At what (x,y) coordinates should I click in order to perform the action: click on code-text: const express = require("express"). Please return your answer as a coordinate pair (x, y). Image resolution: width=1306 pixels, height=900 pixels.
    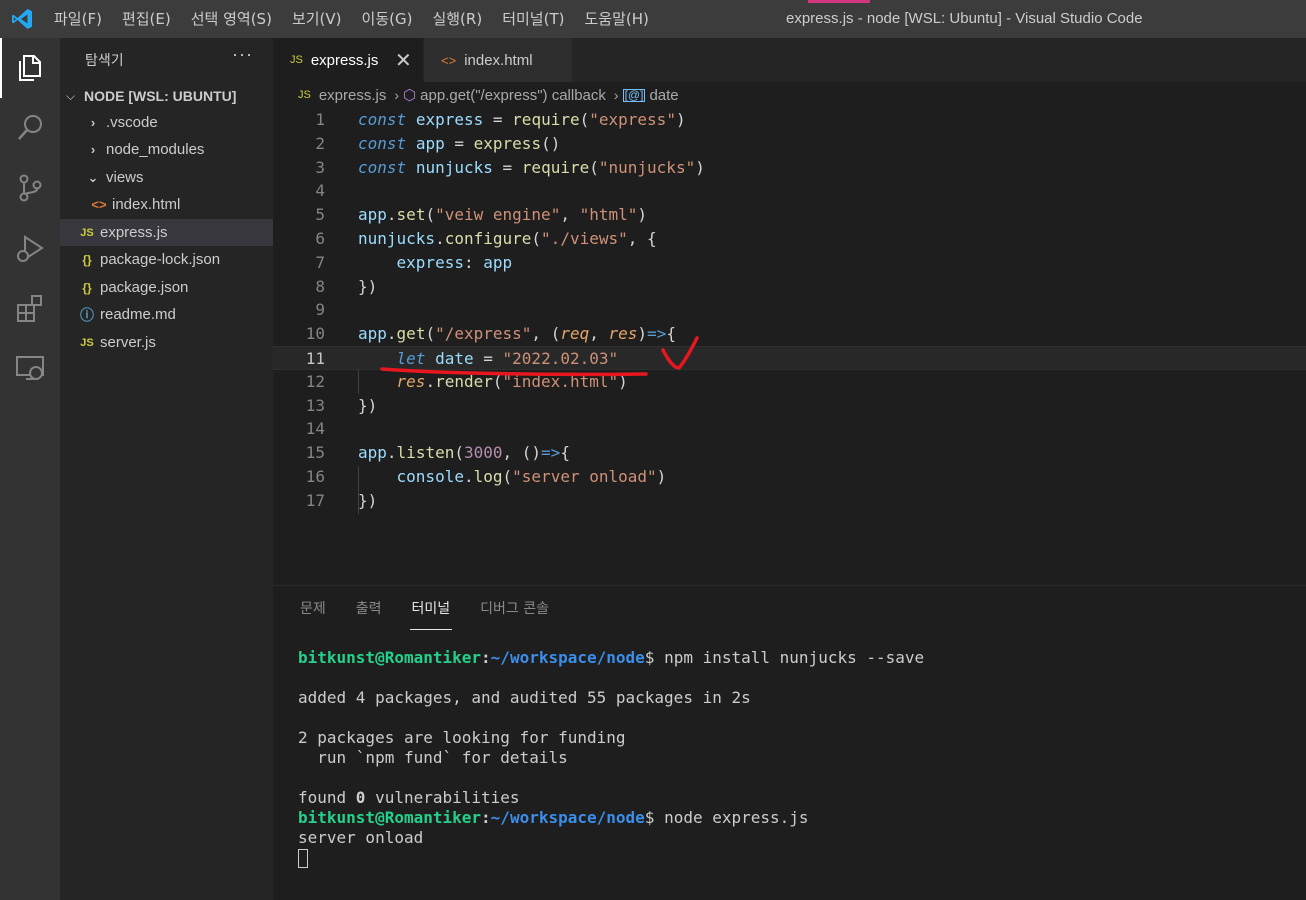
    Looking at the image, I should click on (522, 119).